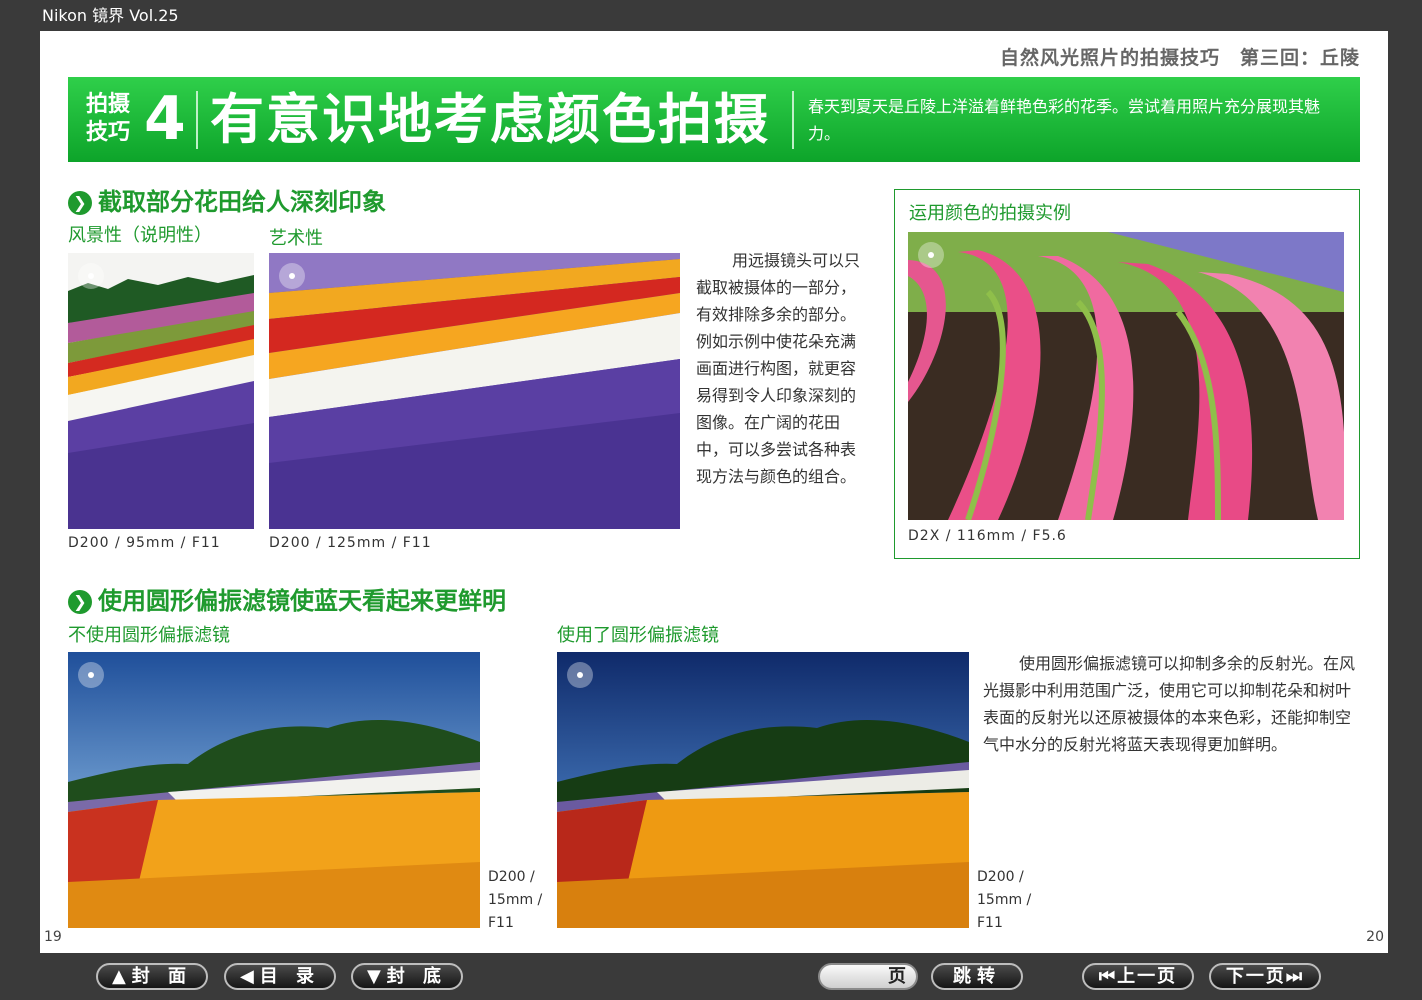  I want to click on jump-button: 跳转, so click(977, 976).